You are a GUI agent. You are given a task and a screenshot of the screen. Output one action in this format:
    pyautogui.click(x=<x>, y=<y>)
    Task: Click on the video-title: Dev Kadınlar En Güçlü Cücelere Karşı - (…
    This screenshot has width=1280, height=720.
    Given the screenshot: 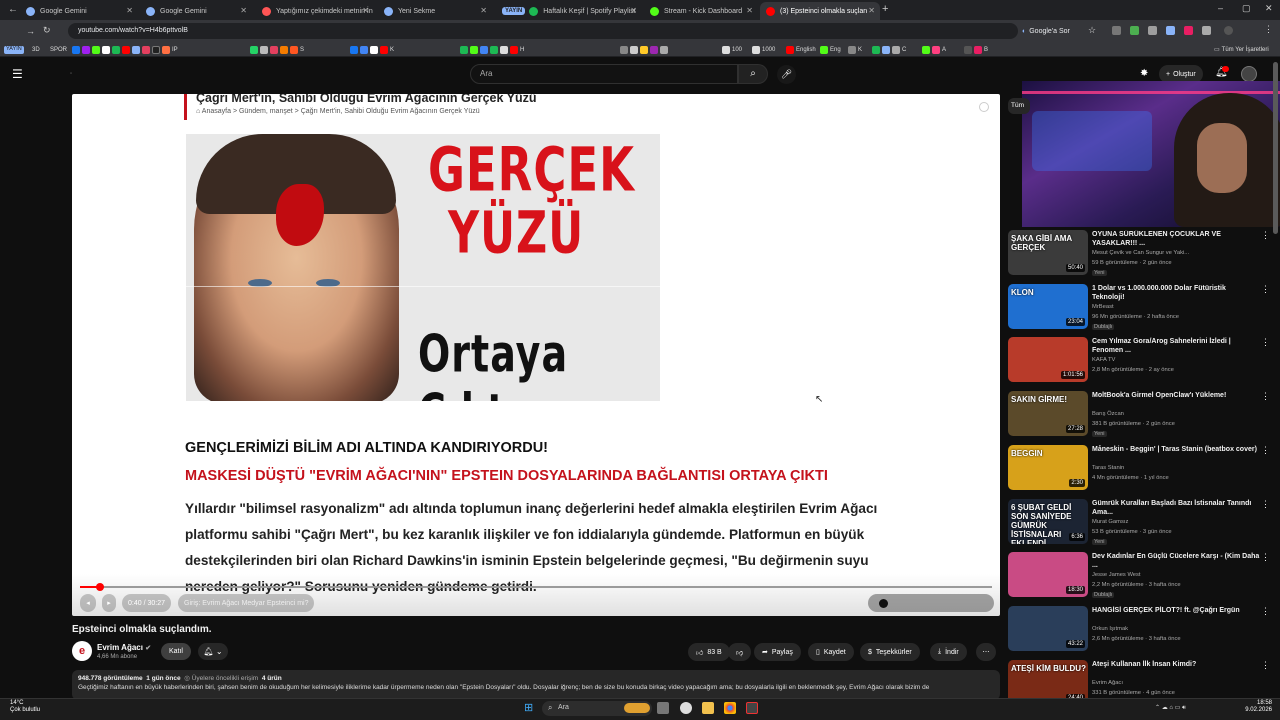 What is the action you would take?
    pyautogui.click(x=1176, y=561)
    